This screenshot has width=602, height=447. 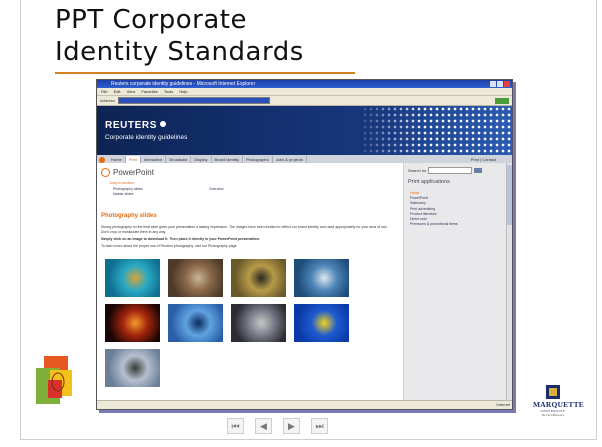 I want to click on page-scrollbar, so click(x=509, y=283).